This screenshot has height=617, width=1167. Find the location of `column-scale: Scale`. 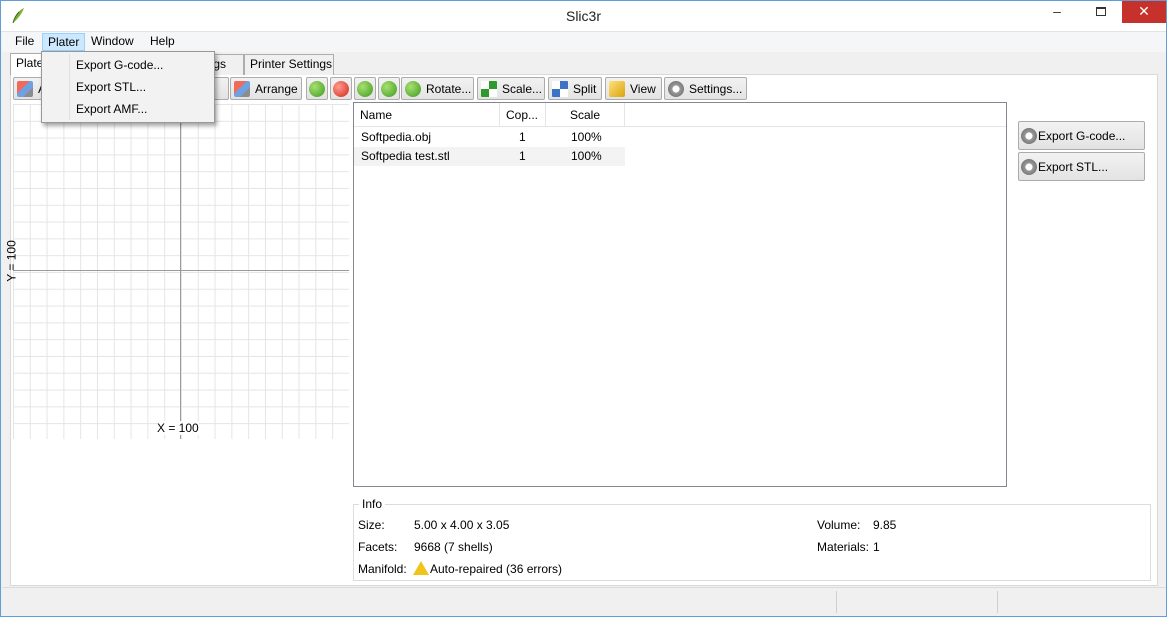

column-scale: Scale is located at coordinates (585, 115).